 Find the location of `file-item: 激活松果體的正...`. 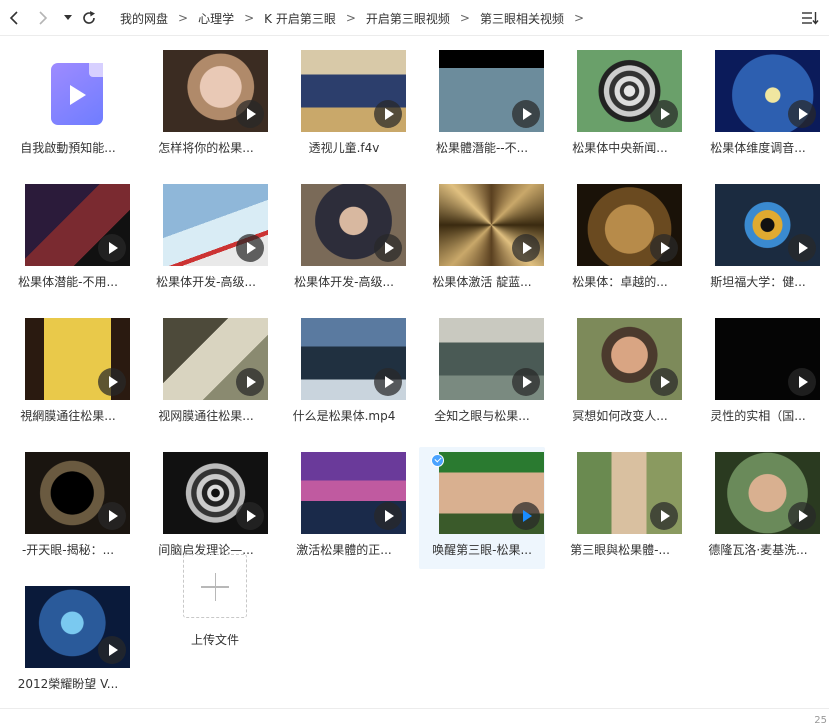

file-item: 激活松果體的正... is located at coordinates (344, 508).